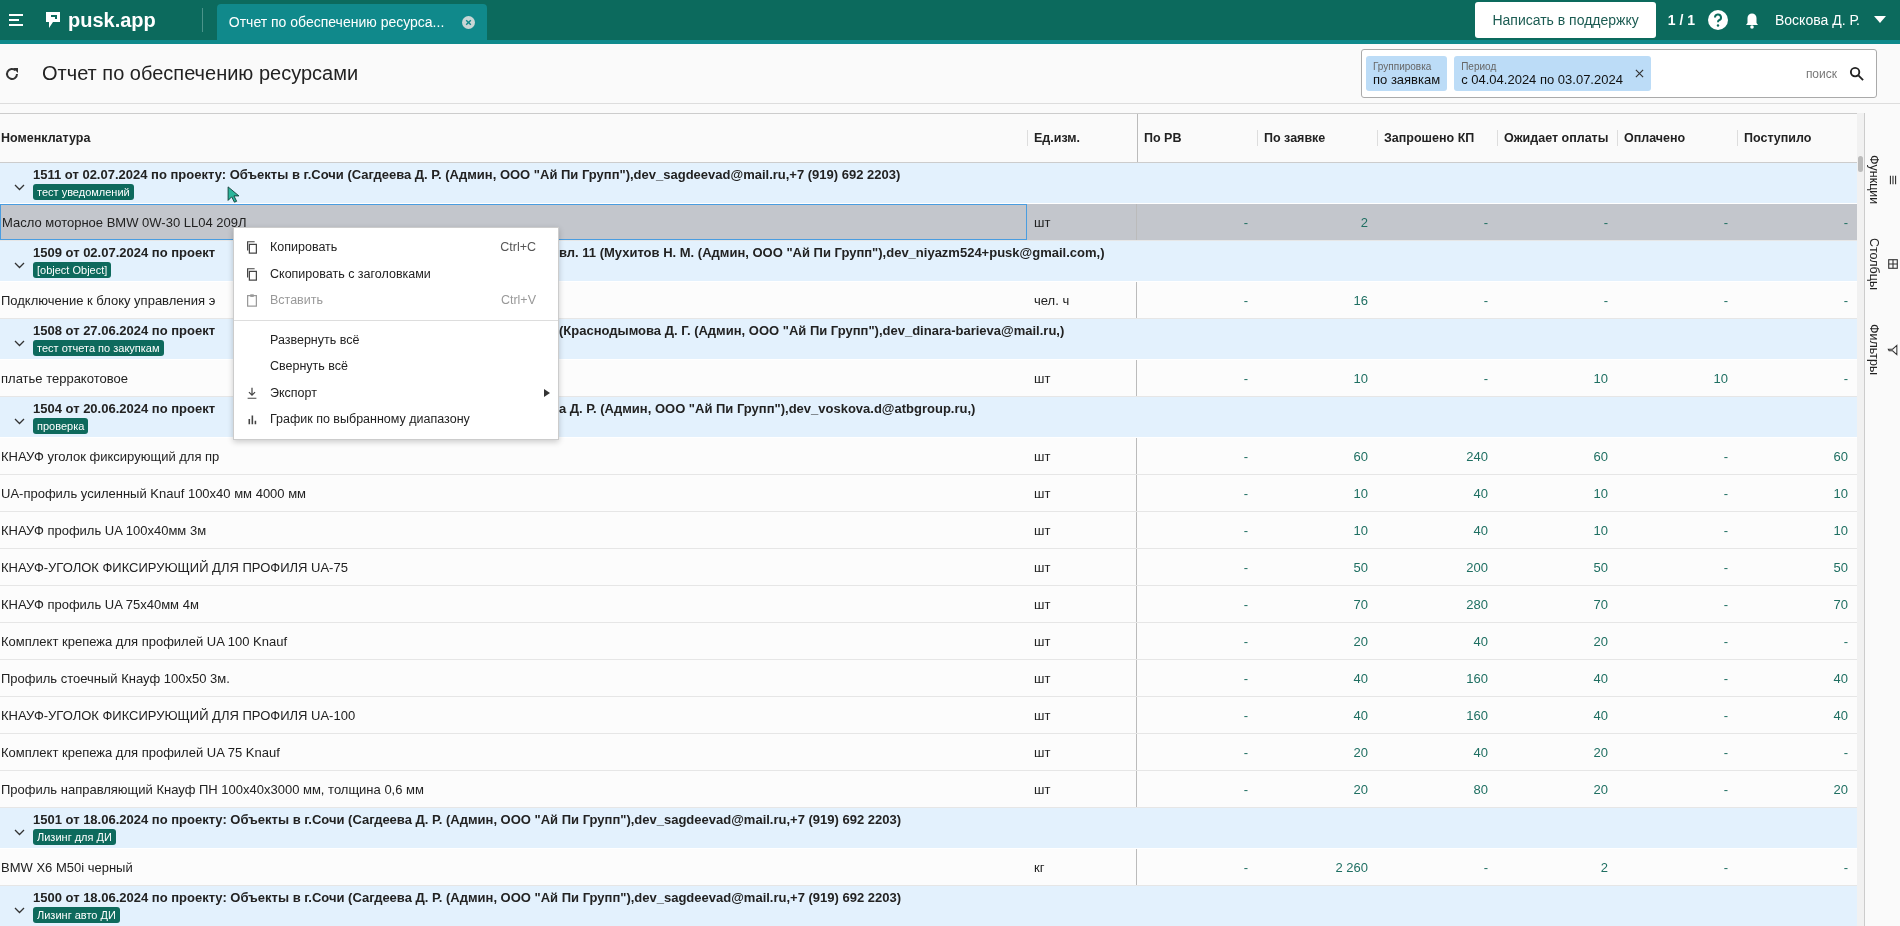 This screenshot has height=926, width=1900. Describe the element at coordinates (812, 330) in the screenshot. I see `group-title: (Краснодымова Д. Г. (Админ, ООО "Ай Пи Групп"),dev_dinara-barieva@mail.ru,)` at that location.